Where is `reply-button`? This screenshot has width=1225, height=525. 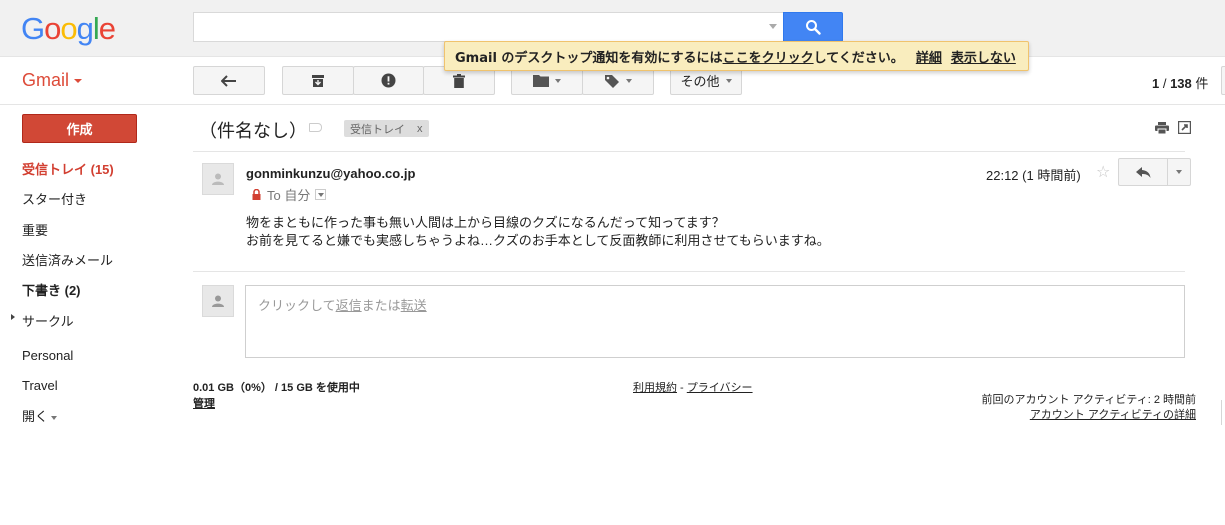
reply-button is located at coordinates (1143, 172).